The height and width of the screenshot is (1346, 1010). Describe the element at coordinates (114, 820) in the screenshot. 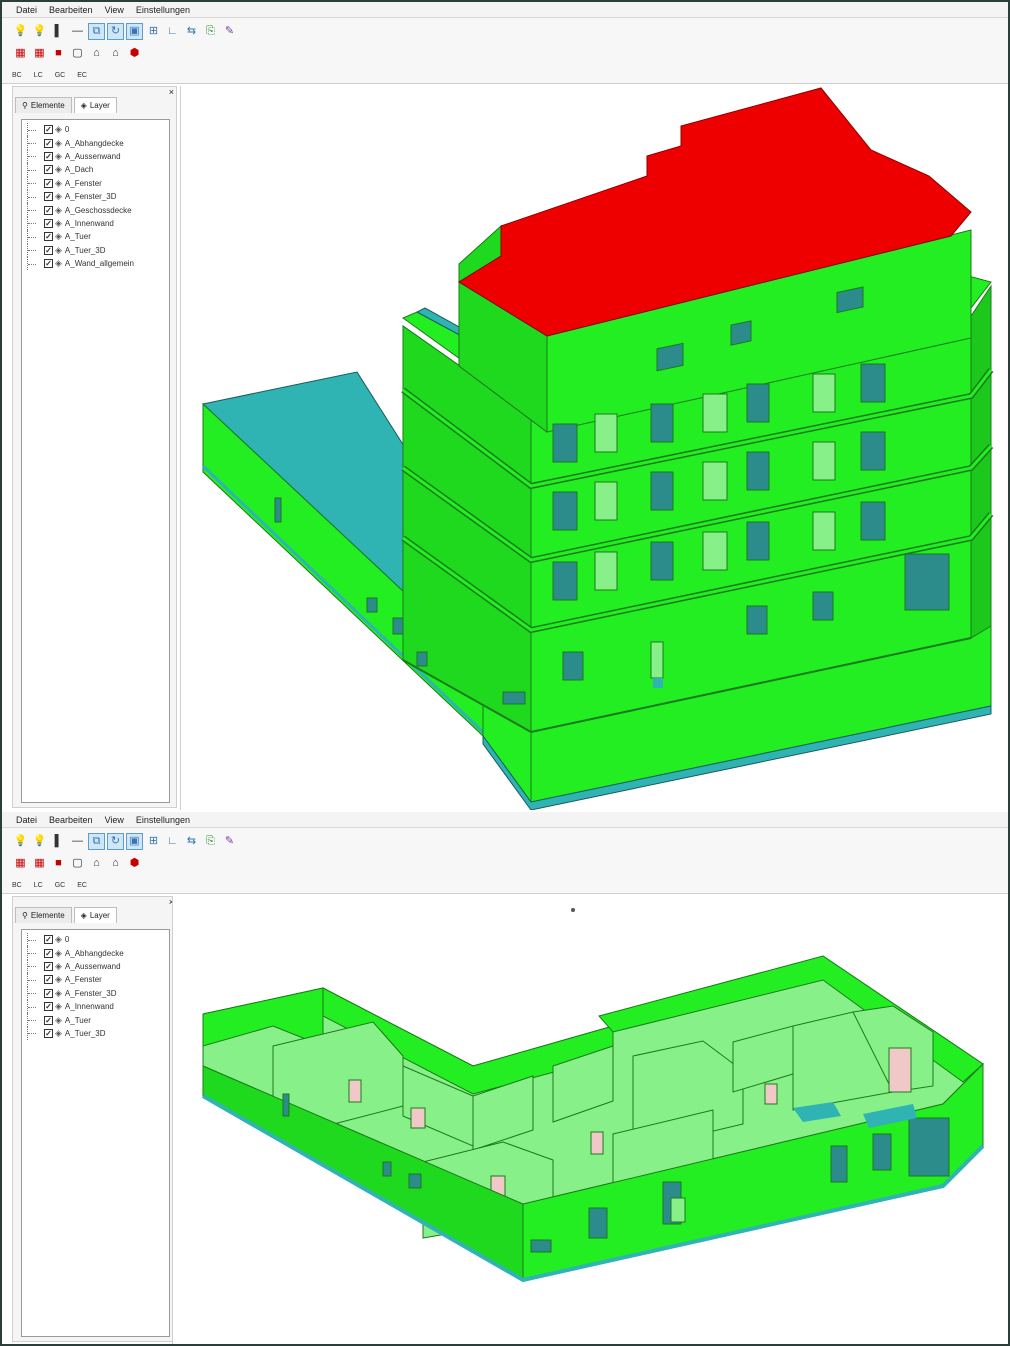

I see `menu-view-bottom: View` at that location.